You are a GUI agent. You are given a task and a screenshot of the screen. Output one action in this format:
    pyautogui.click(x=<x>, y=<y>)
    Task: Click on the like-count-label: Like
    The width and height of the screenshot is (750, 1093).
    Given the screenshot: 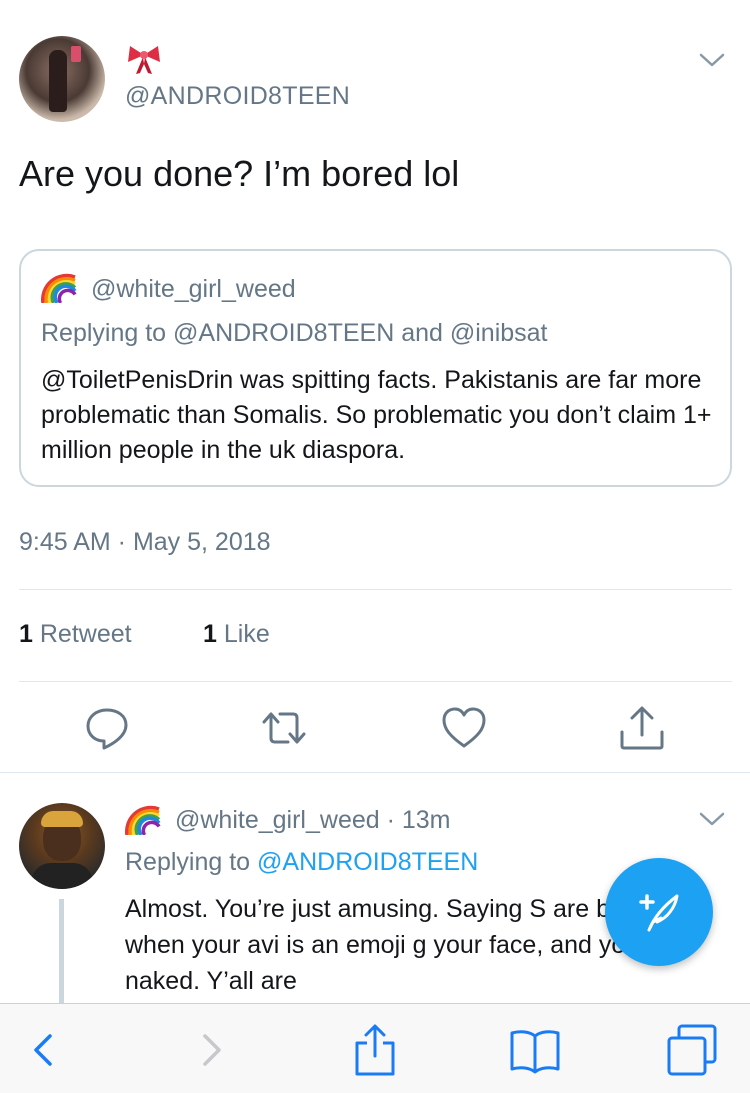 What is the action you would take?
    pyautogui.click(x=246, y=634)
    